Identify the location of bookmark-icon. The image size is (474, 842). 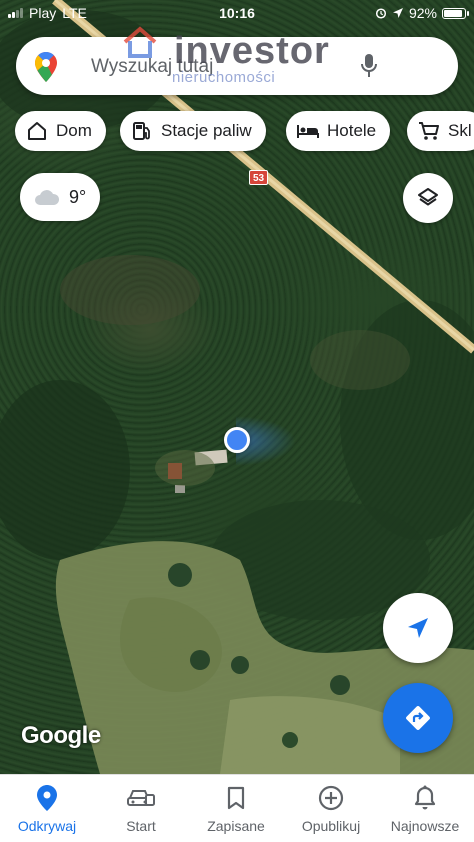
(236, 798).